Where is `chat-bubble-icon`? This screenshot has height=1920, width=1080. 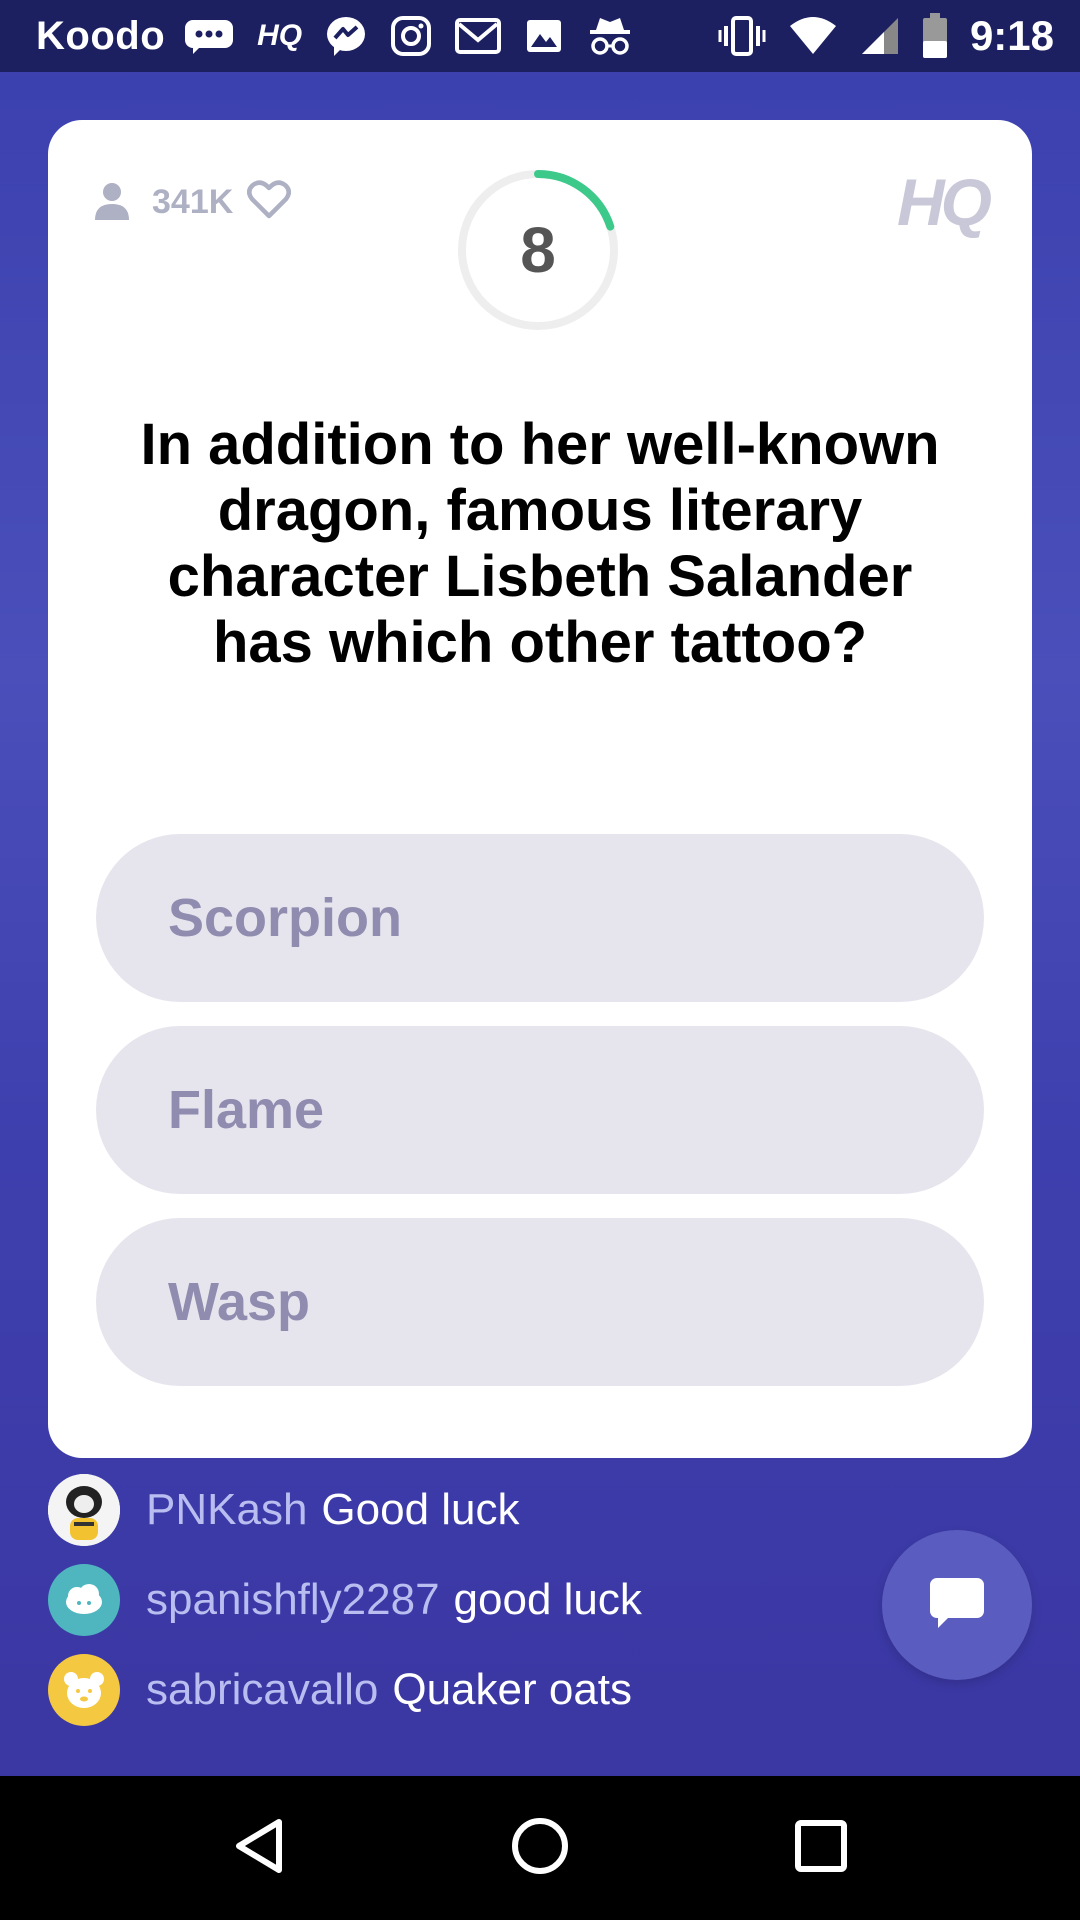 chat-bubble-icon is located at coordinates (209, 36).